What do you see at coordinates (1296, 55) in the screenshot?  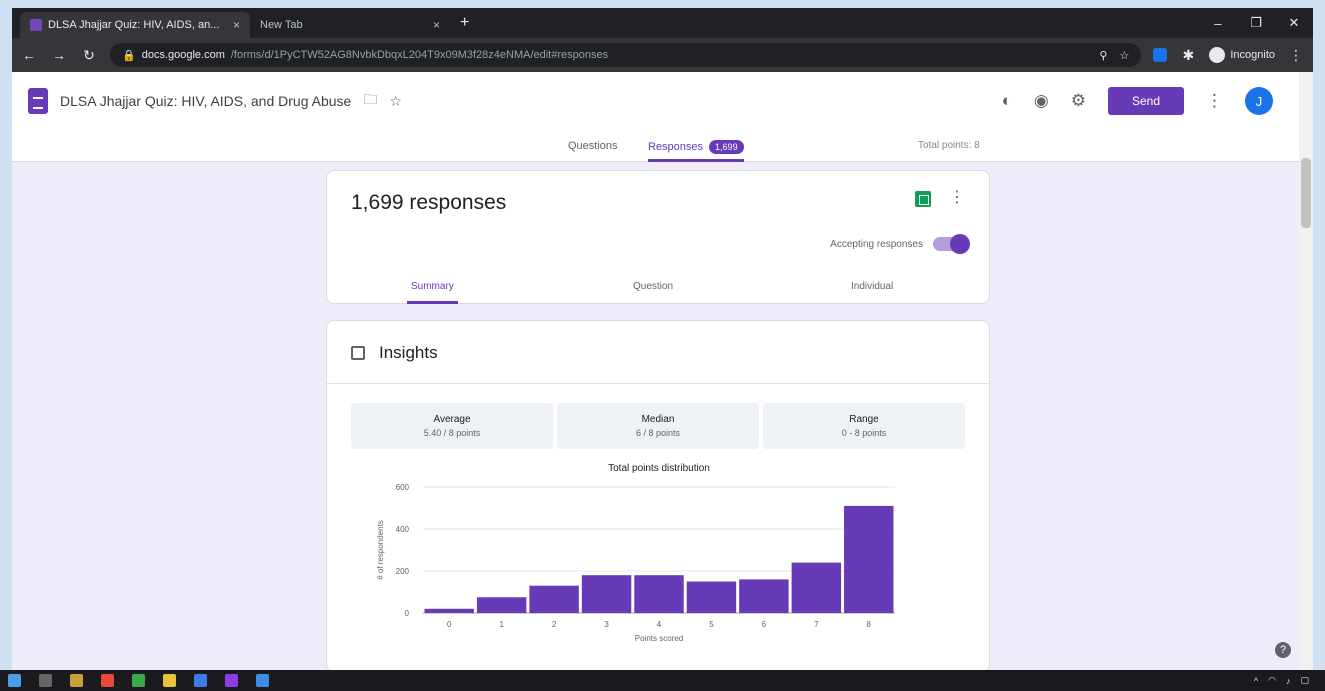 I see `browser-menu-icon: ⋮` at bounding box center [1296, 55].